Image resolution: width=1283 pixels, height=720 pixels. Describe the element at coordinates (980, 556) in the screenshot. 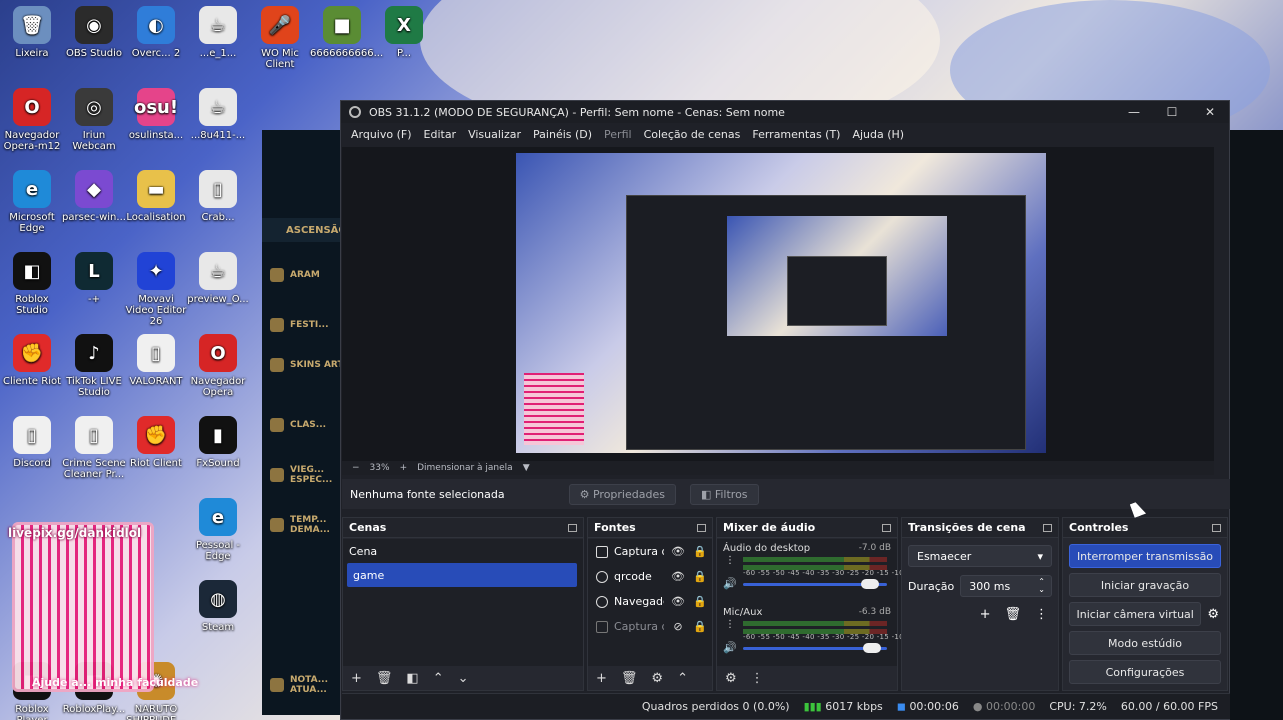

I see `transition-select: Esmaecer ▾` at that location.